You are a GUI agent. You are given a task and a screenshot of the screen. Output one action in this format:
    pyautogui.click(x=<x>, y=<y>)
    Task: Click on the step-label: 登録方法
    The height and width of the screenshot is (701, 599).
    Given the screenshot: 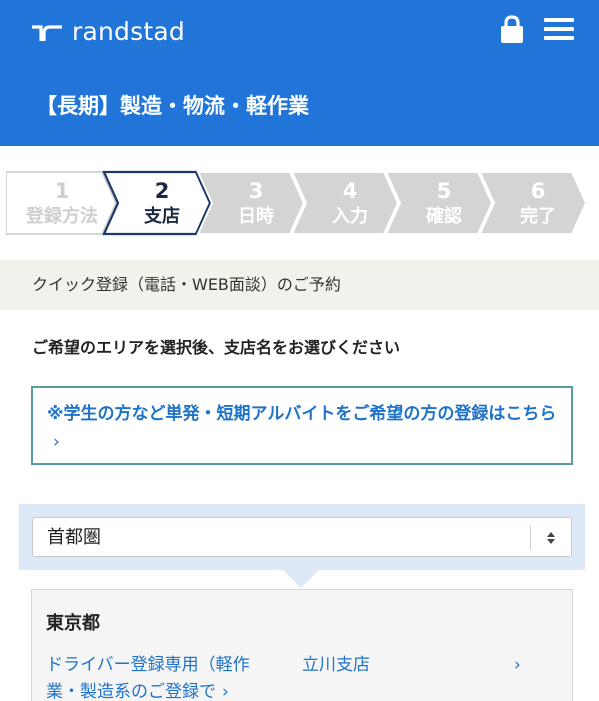 What is the action you would take?
    pyautogui.click(x=61, y=216)
    